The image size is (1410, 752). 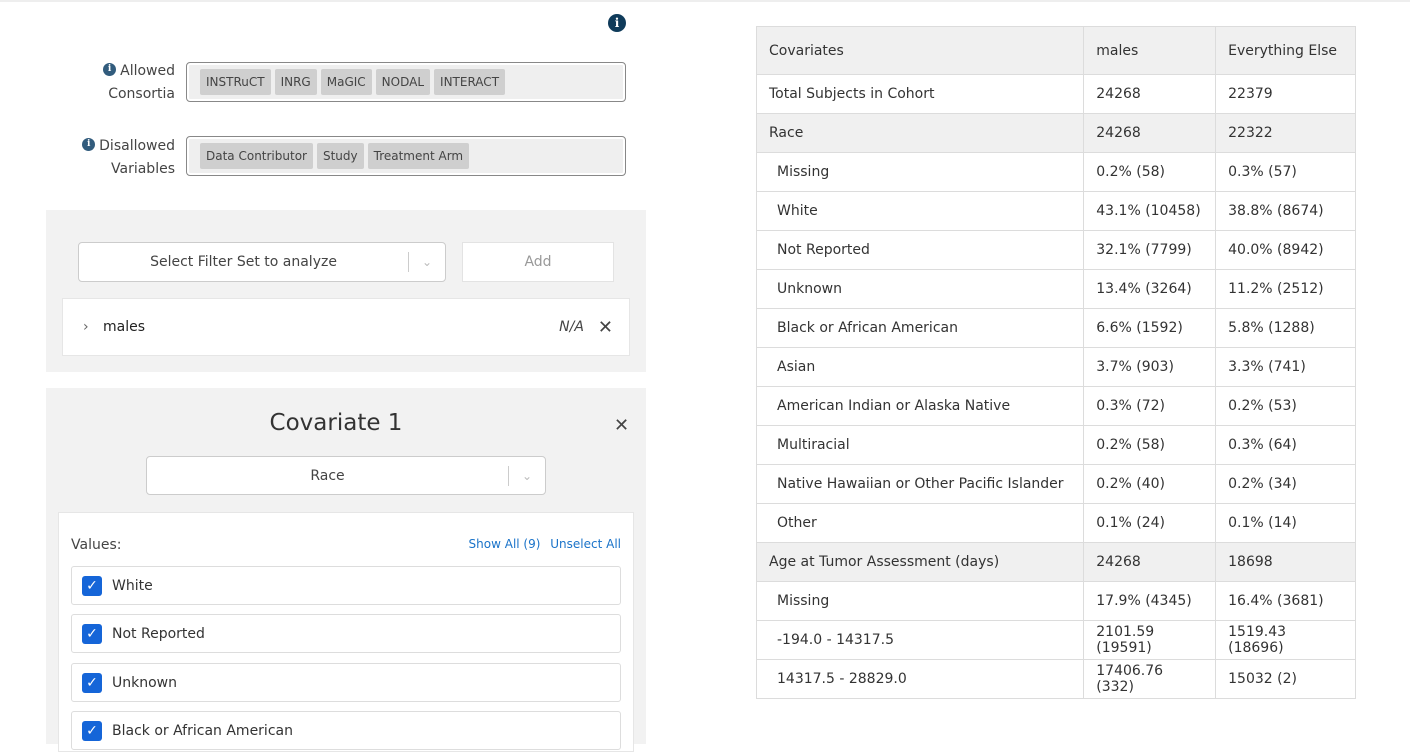 What do you see at coordinates (1285, 367) in the screenshot?
I see `value-cell: 3.3% (741)` at bounding box center [1285, 367].